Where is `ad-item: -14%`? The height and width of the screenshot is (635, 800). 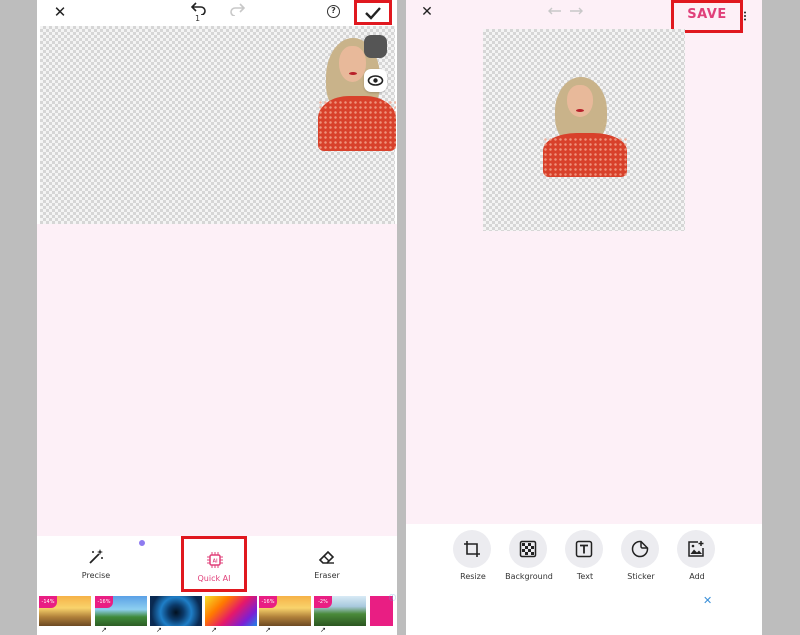 ad-item: -14% is located at coordinates (65, 611).